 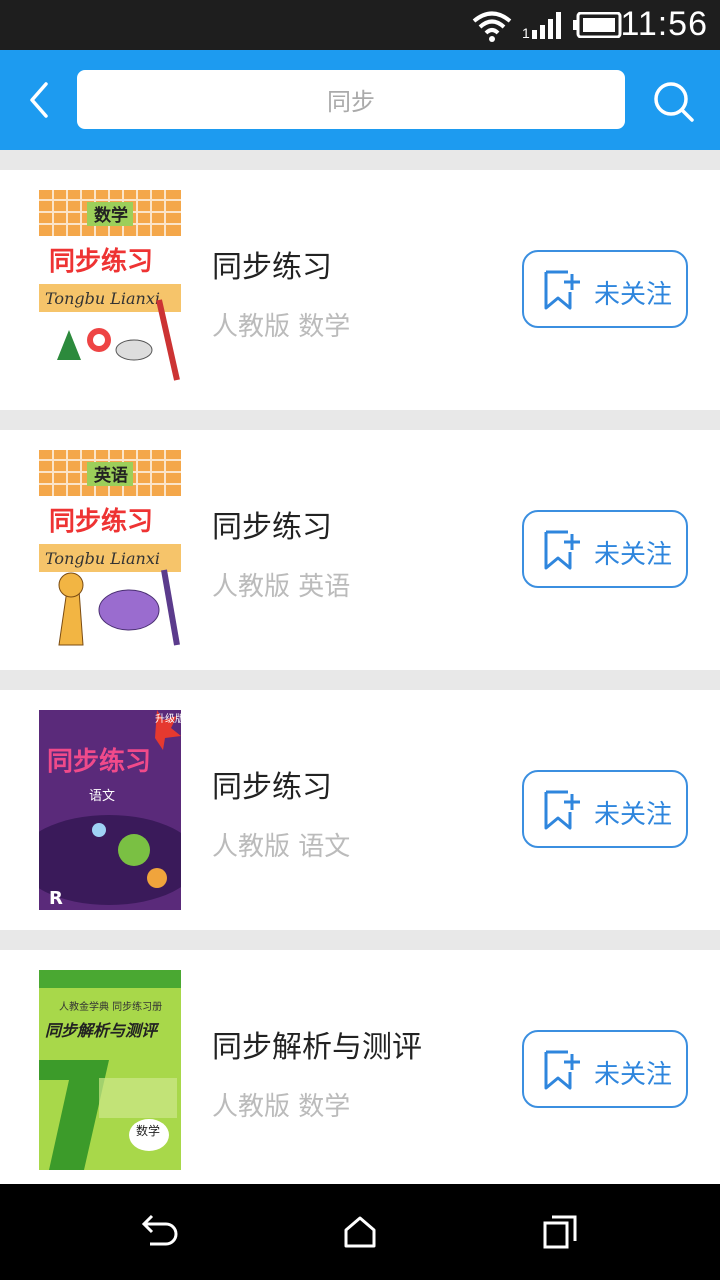 I want to click on home-icon, so click(x=360, y=1232).